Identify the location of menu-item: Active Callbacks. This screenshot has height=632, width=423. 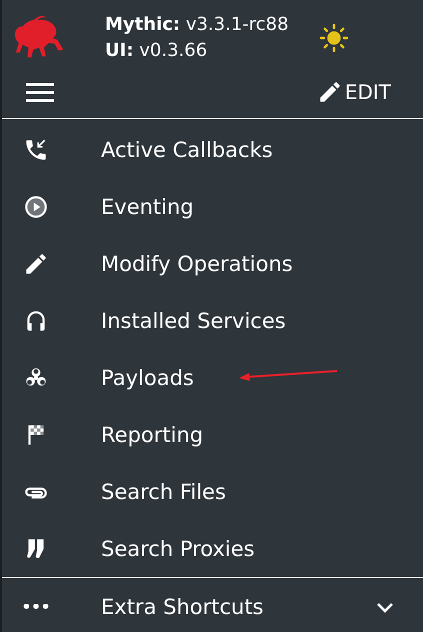
(212, 149).